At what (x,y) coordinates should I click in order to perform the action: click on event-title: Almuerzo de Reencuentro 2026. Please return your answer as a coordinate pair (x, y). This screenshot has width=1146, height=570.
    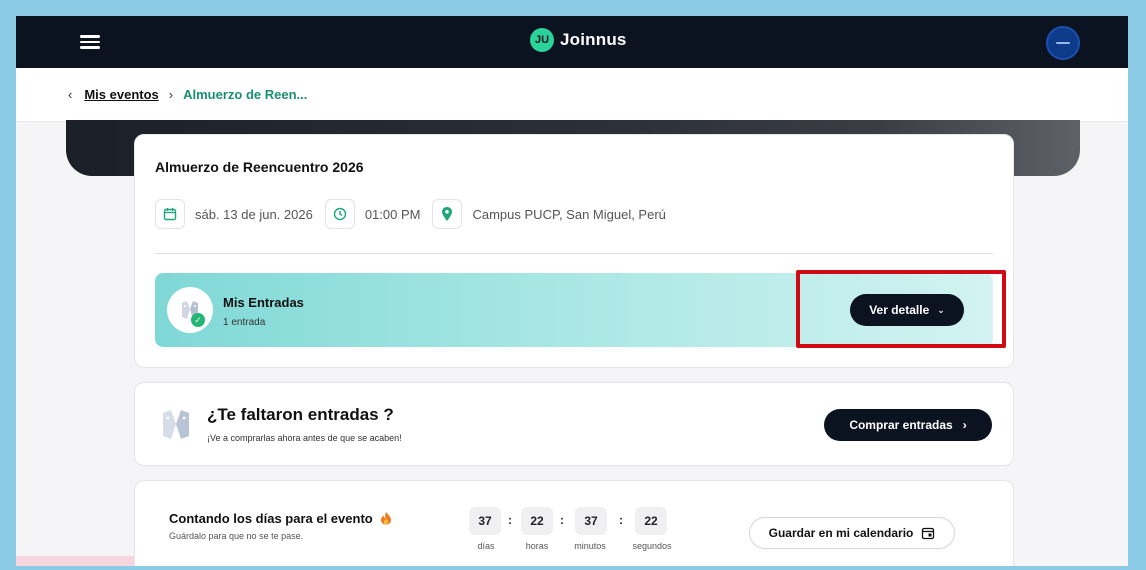
    Looking at the image, I should click on (259, 167).